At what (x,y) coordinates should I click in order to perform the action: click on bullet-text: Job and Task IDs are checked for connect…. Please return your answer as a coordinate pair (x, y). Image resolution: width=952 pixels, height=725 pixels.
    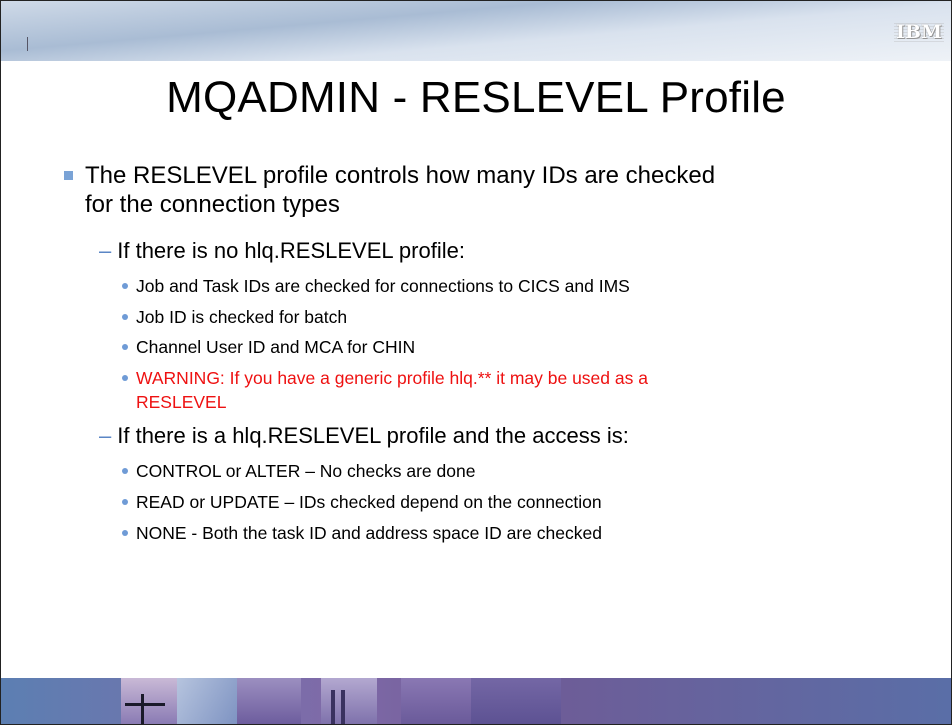
    Looking at the image, I should click on (383, 286).